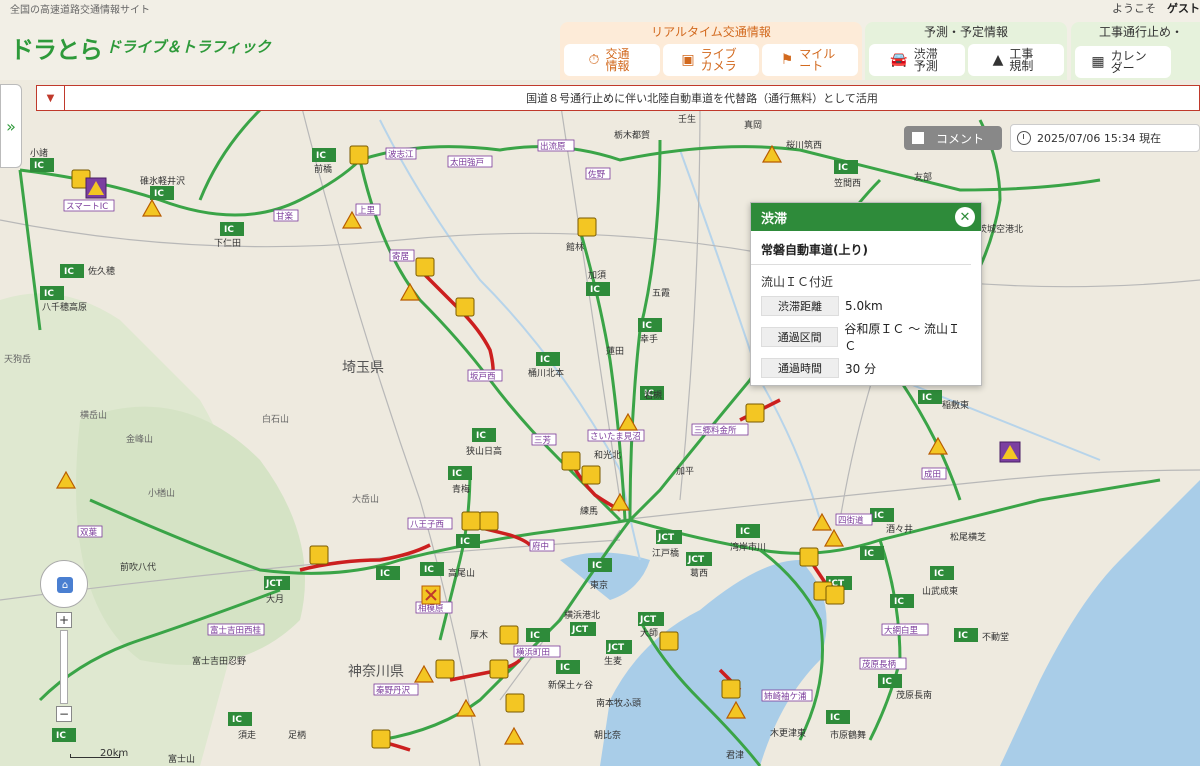 The height and width of the screenshot is (766, 1200). What do you see at coordinates (615, 351) in the screenshot?
I see `svg-text: 蓮田` at bounding box center [615, 351].